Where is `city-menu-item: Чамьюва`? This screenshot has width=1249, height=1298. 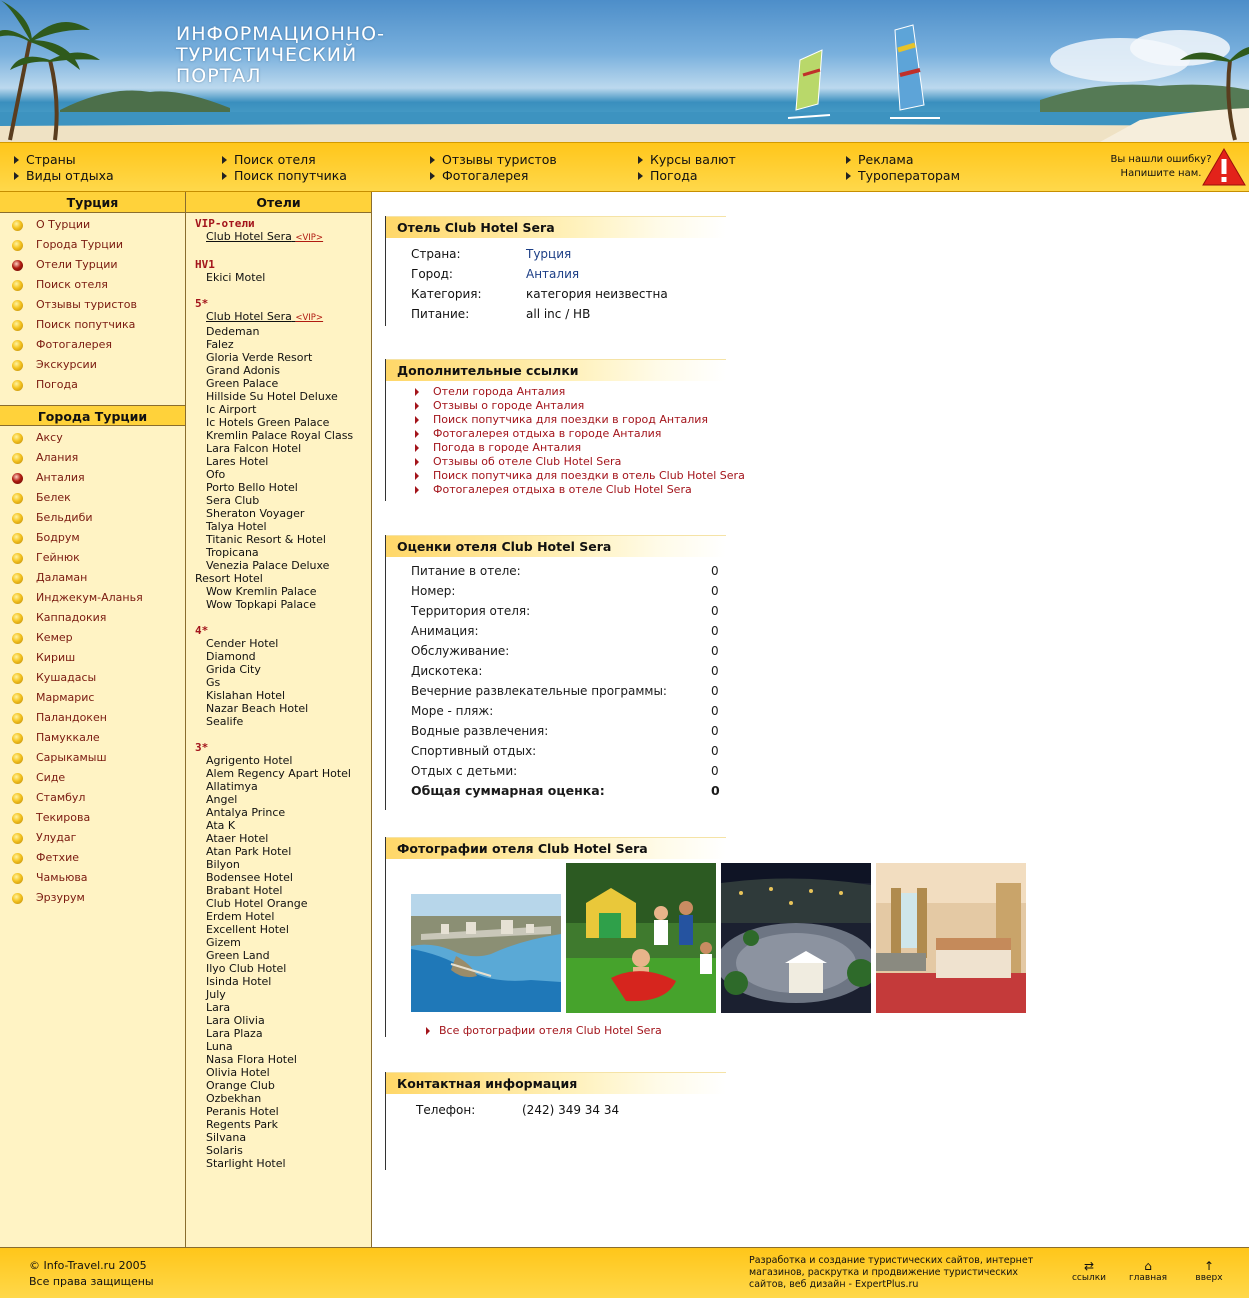 city-menu-item: Чамьюва is located at coordinates (92, 878).